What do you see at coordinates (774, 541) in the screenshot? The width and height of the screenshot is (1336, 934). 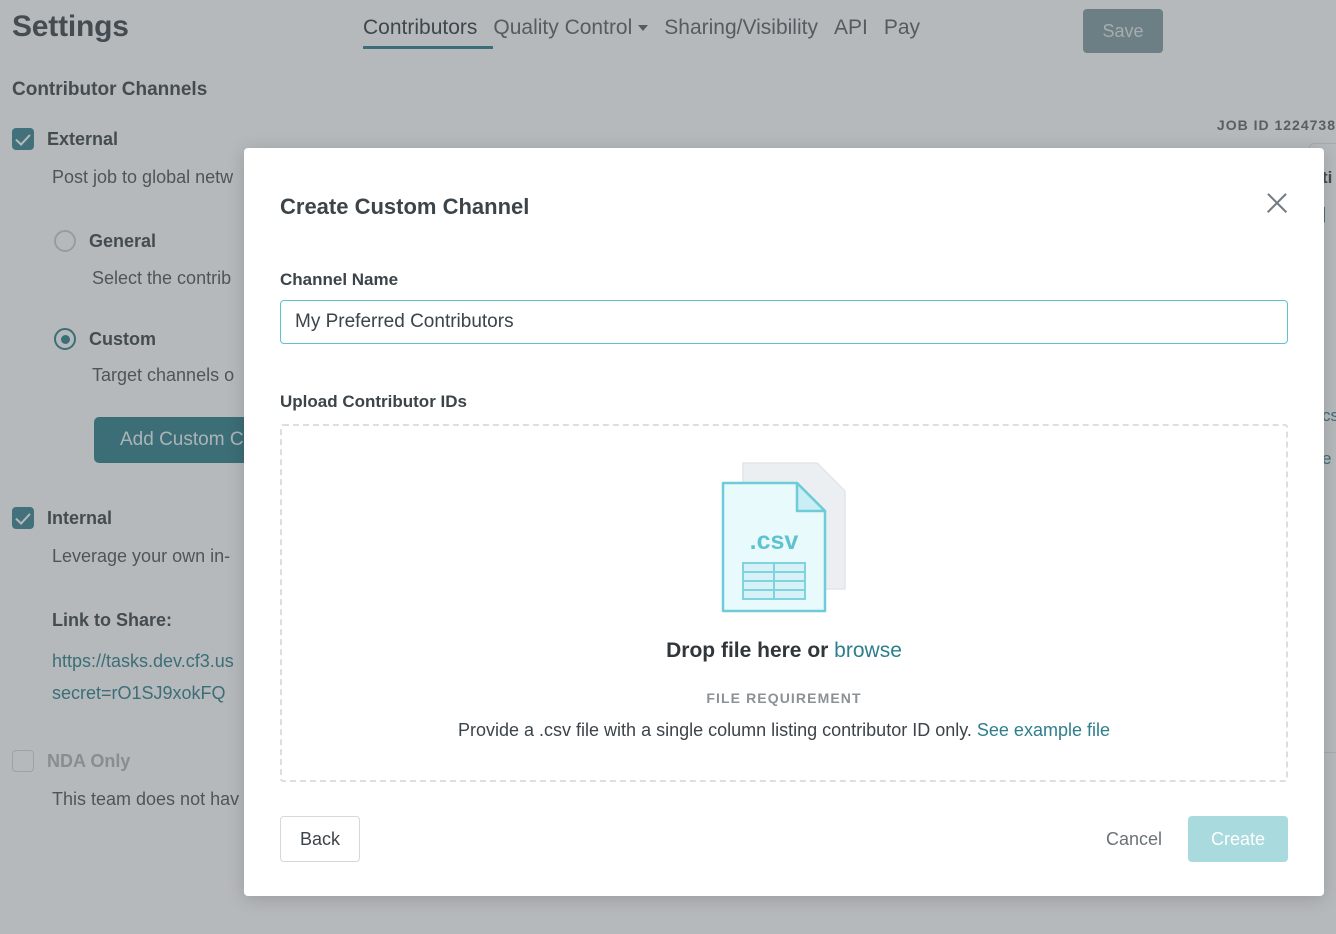 I see `svg-text: .csv` at bounding box center [774, 541].